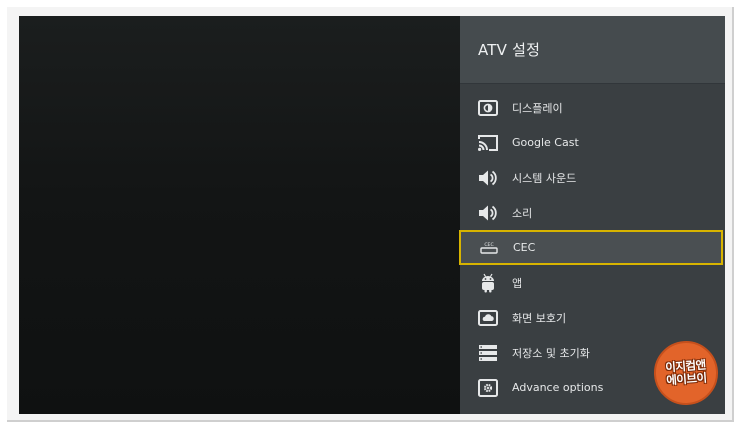 The image size is (743, 430). Describe the element at coordinates (488, 245) in the screenshot. I see `svg-text: CEC` at that location.